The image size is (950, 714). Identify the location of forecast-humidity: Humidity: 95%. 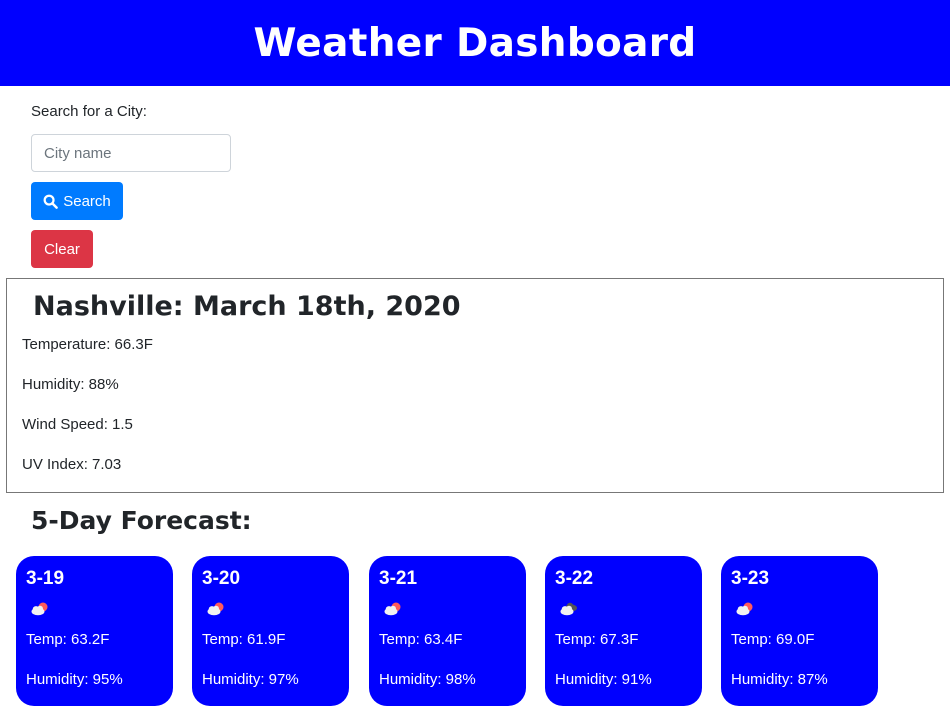
(74, 679).